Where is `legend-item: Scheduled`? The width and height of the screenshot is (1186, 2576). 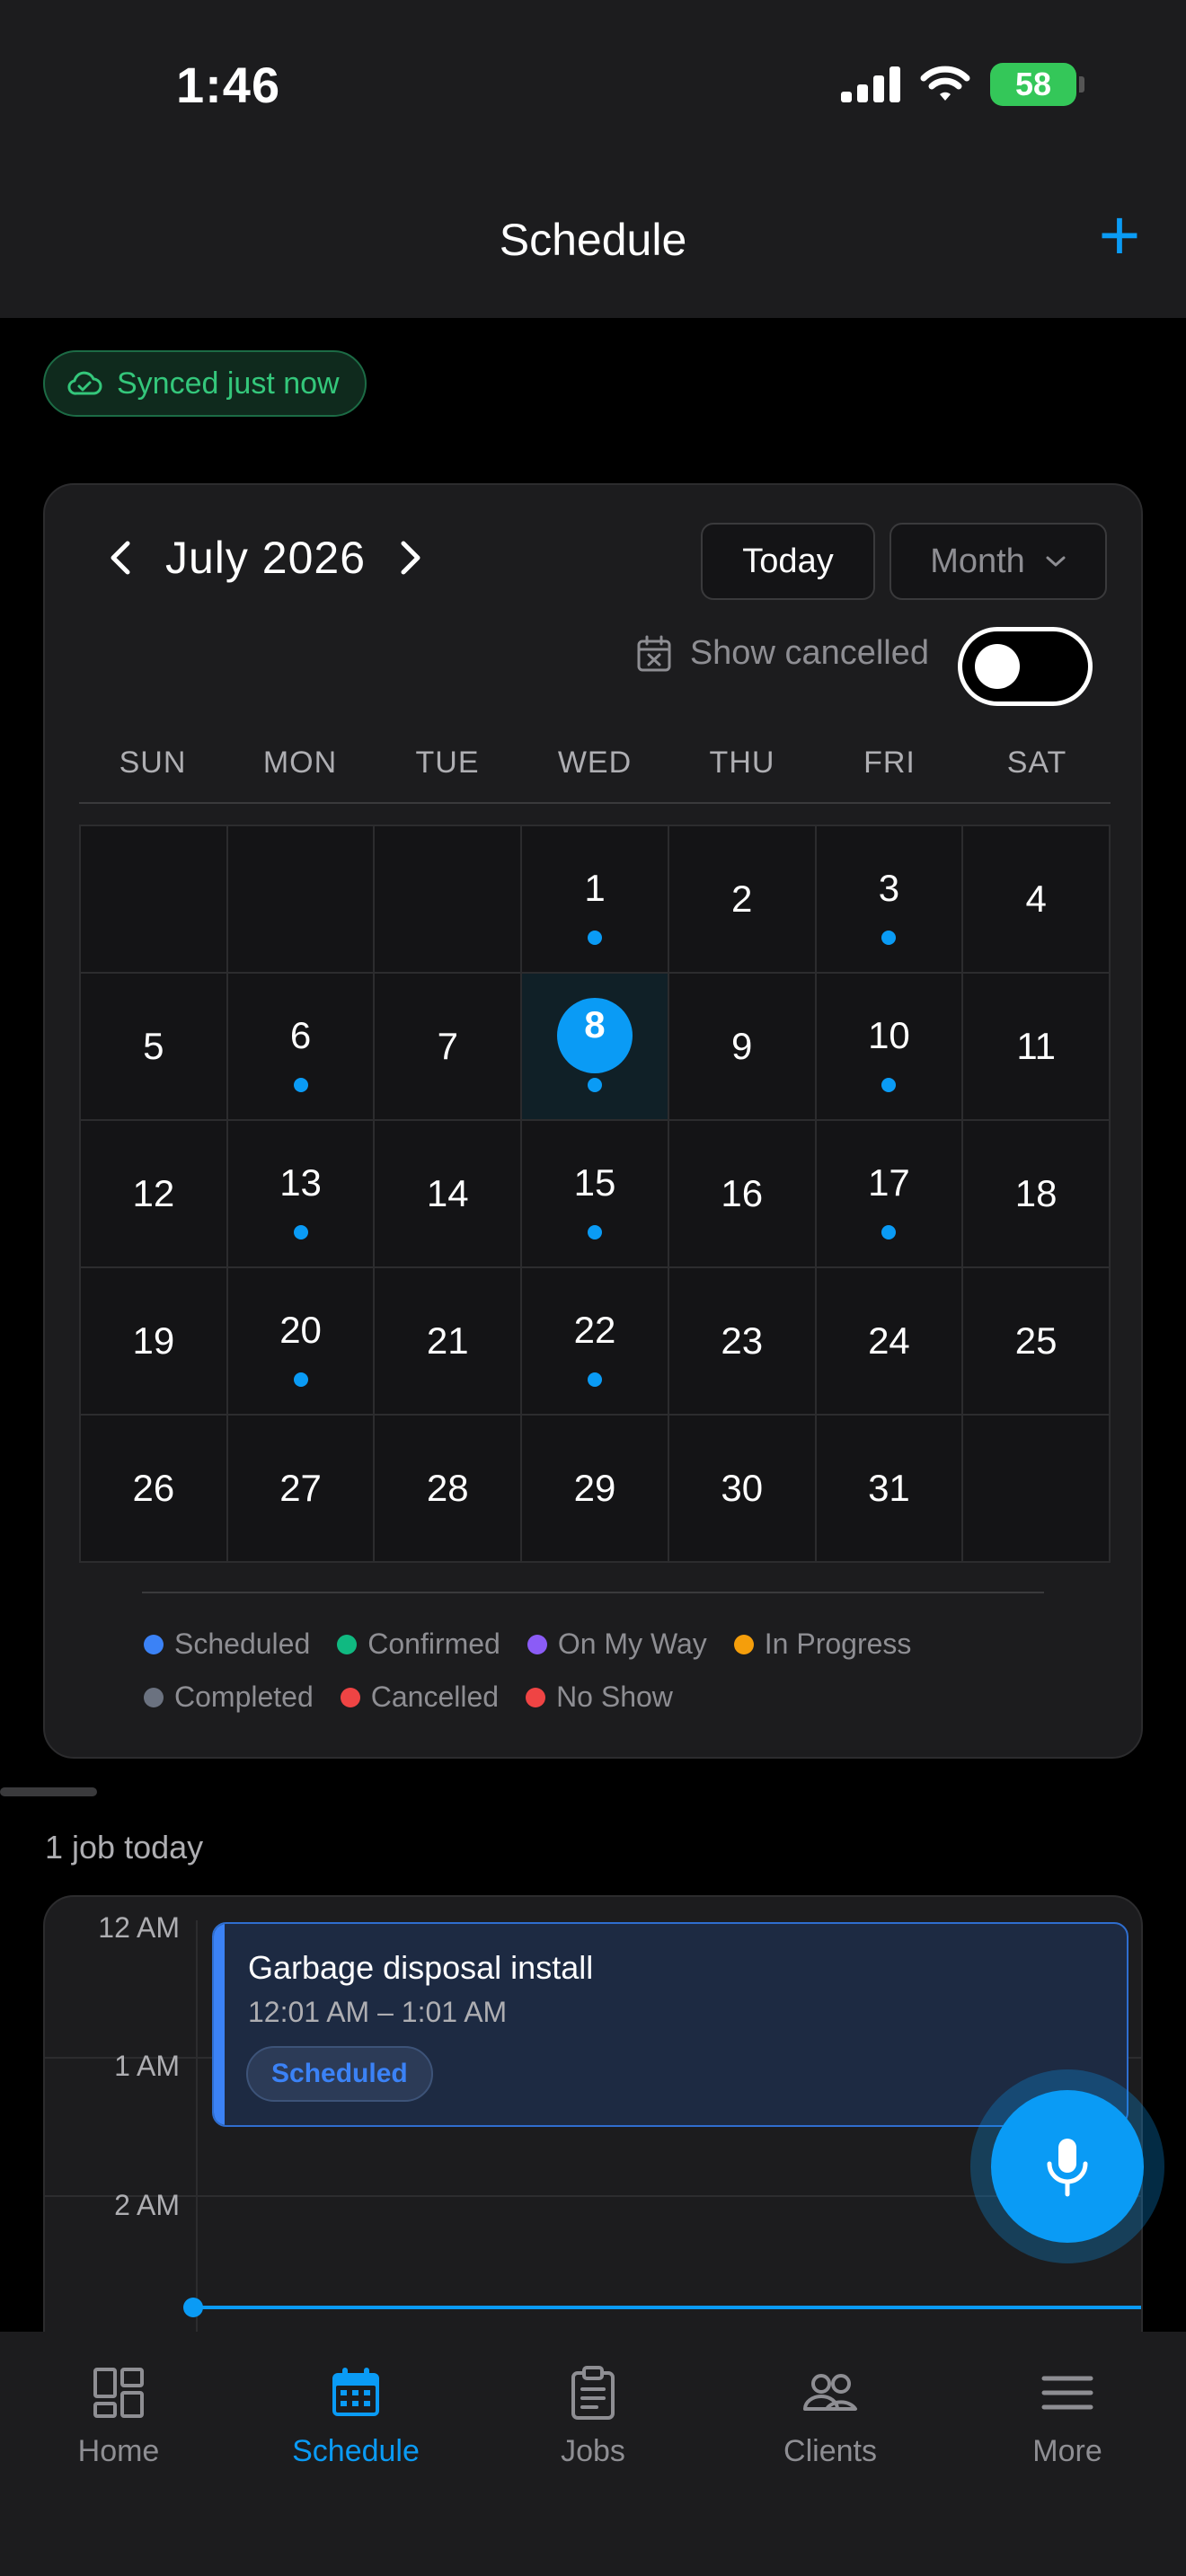
legend-item: Scheduled is located at coordinates (227, 1644).